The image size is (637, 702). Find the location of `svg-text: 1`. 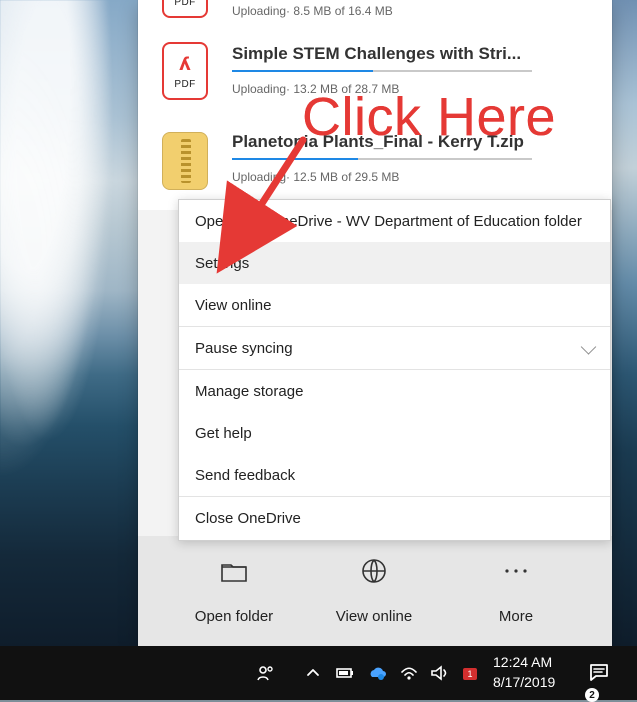

svg-text: 1 is located at coordinates (469, 674).